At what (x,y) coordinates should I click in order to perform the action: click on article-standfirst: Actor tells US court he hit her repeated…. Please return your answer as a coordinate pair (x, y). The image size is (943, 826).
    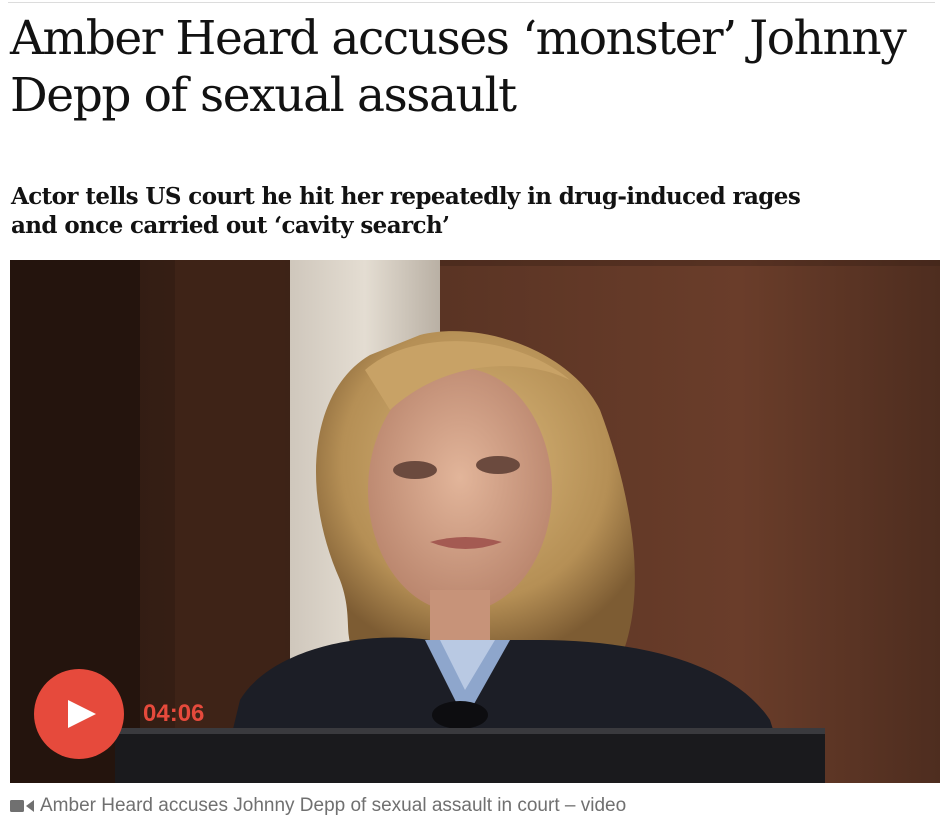
    Looking at the image, I should click on (406, 211).